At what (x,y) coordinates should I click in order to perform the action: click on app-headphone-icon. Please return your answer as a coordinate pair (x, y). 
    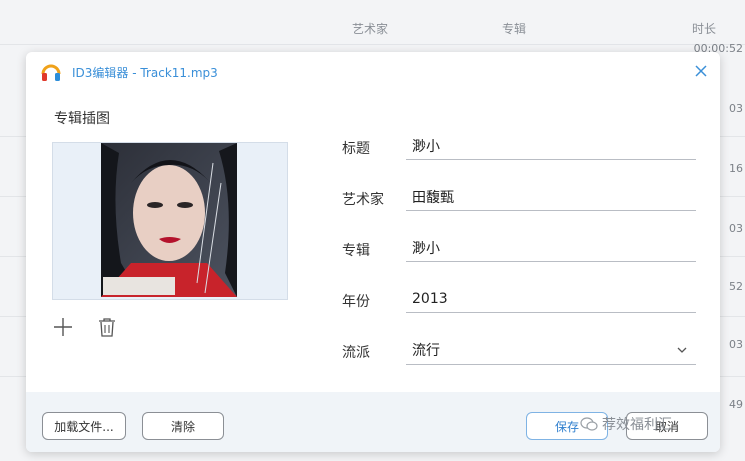
    Looking at the image, I should click on (51, 72).